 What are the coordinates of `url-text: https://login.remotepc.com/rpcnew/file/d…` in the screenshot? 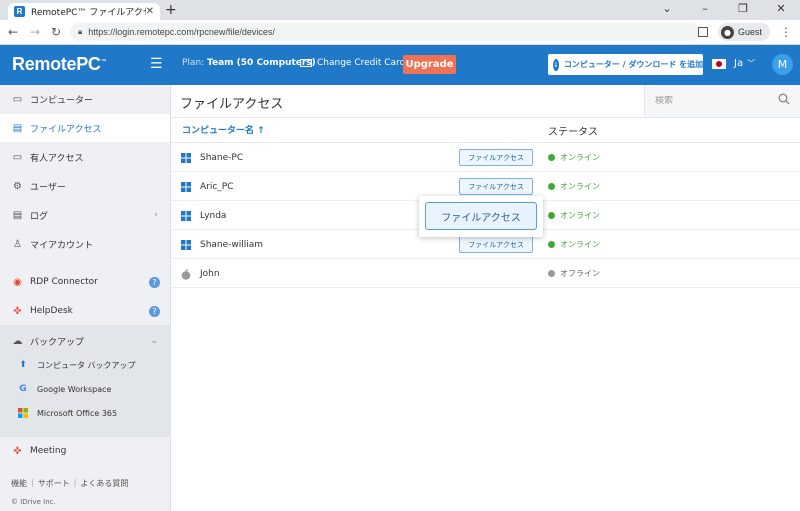 It's located at (181, 32).